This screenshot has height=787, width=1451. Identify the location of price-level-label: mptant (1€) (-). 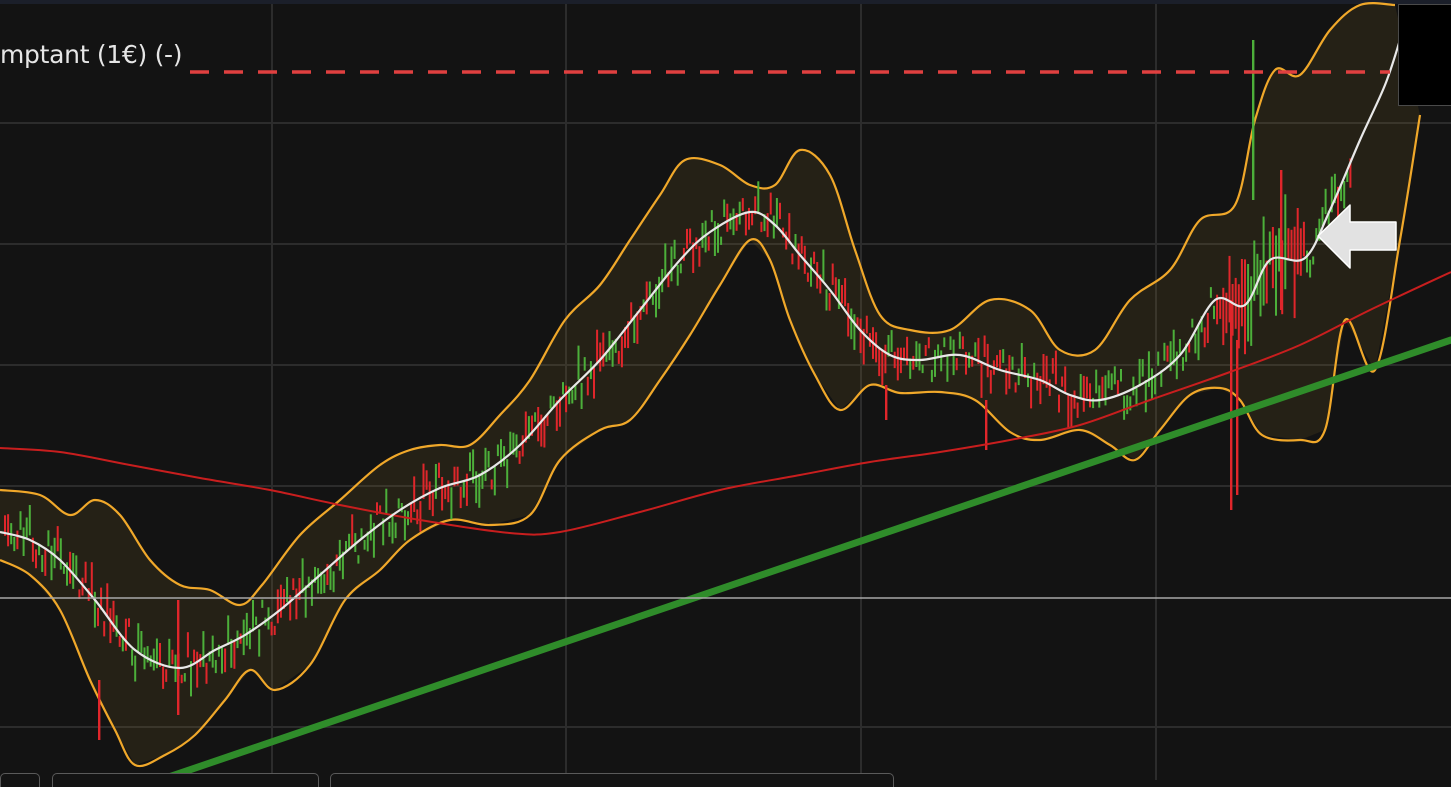
(91, 54).